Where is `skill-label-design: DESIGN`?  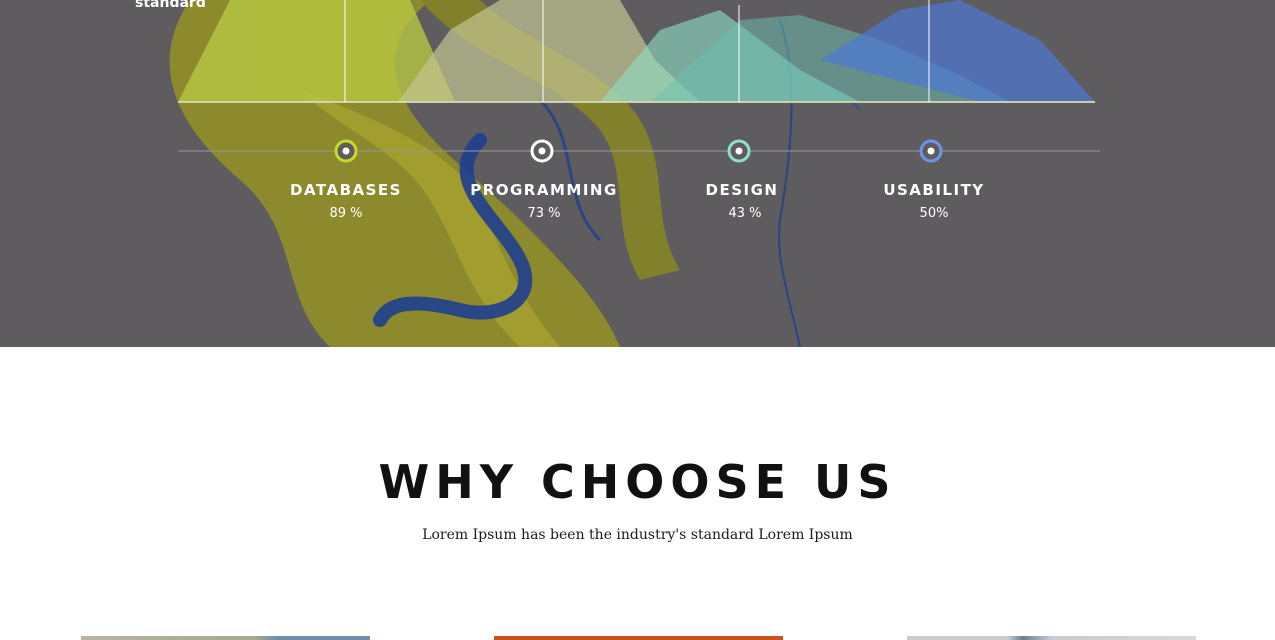 skill-label-design: DESIGN is located at coordinates (742, 190).